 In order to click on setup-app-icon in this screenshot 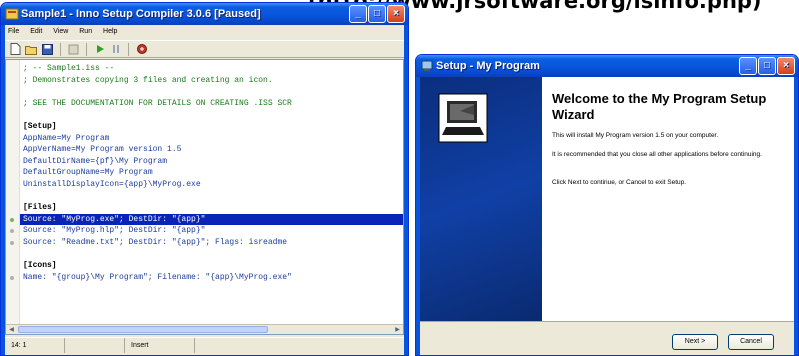, I will do `click(427, 65)`.